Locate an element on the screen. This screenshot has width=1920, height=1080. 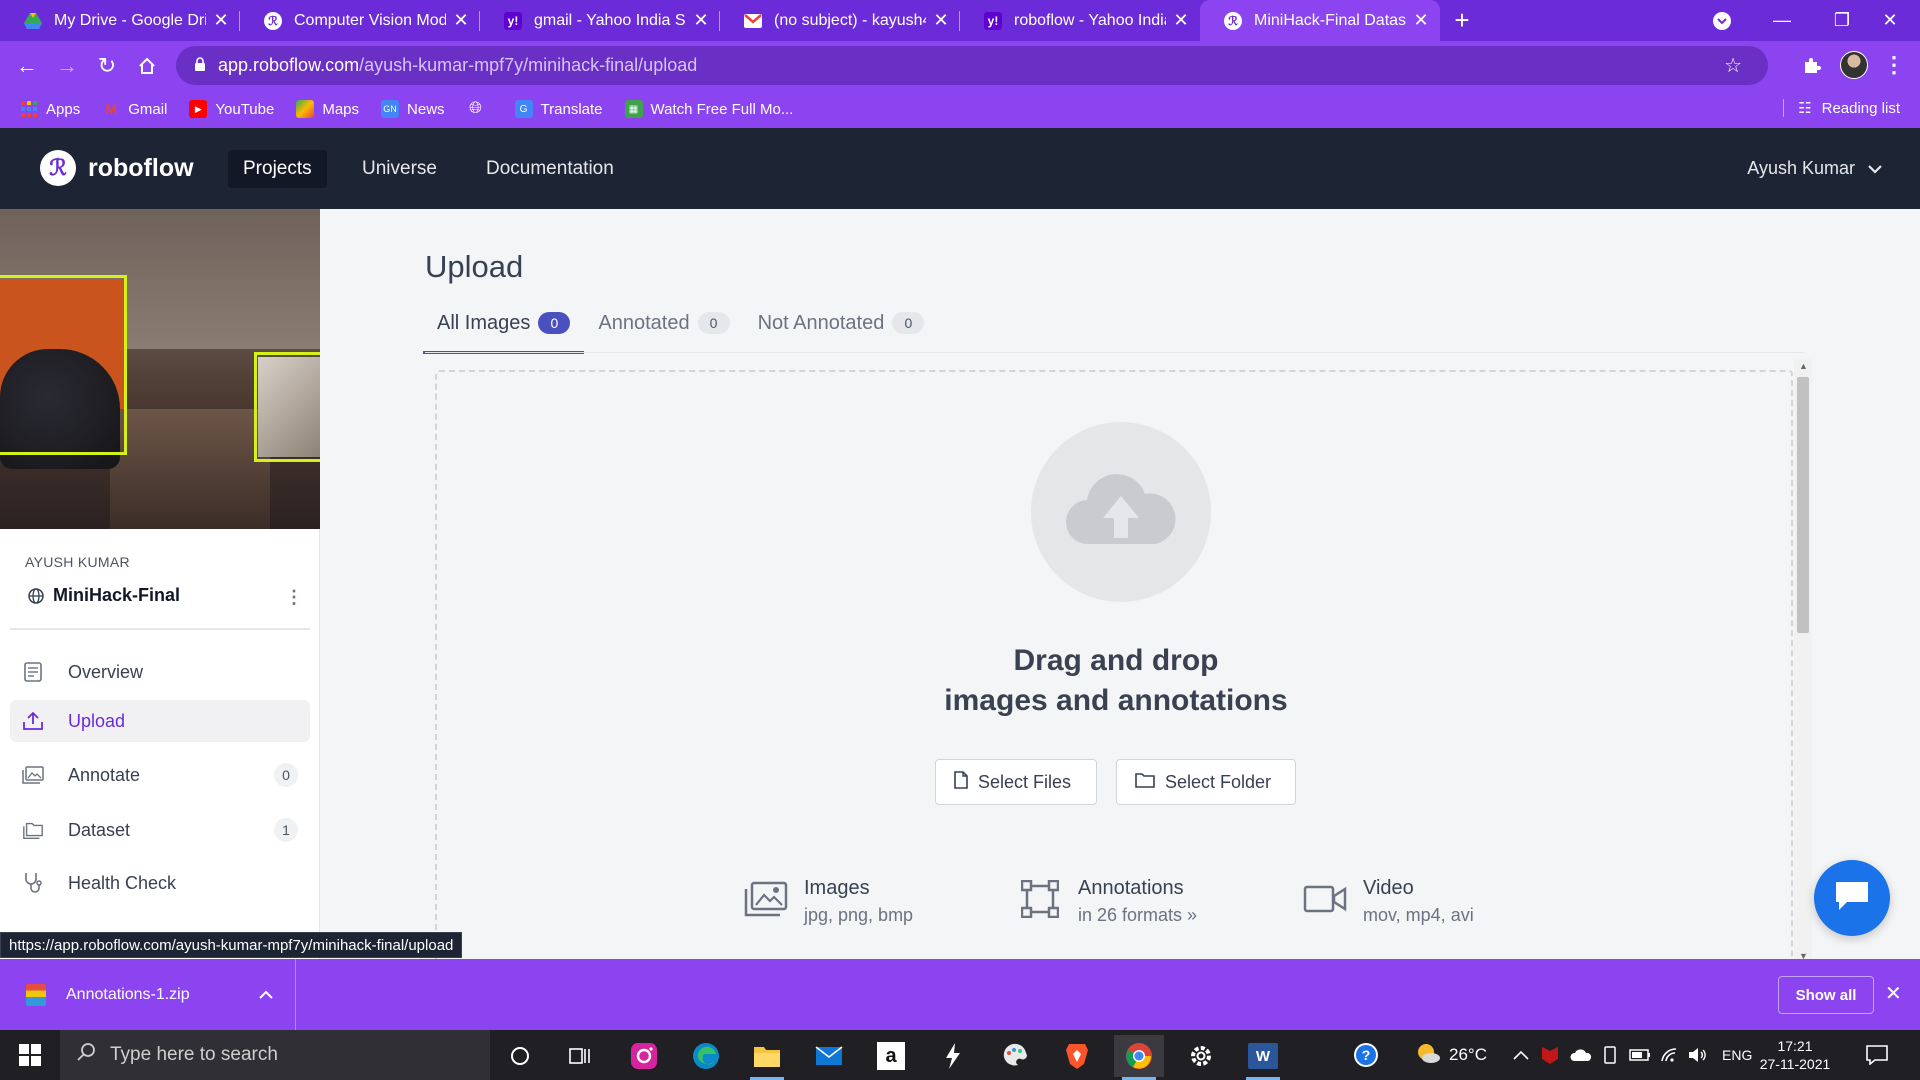
tab-annotated: Annotated 0 is located at coordinates (664, 323).